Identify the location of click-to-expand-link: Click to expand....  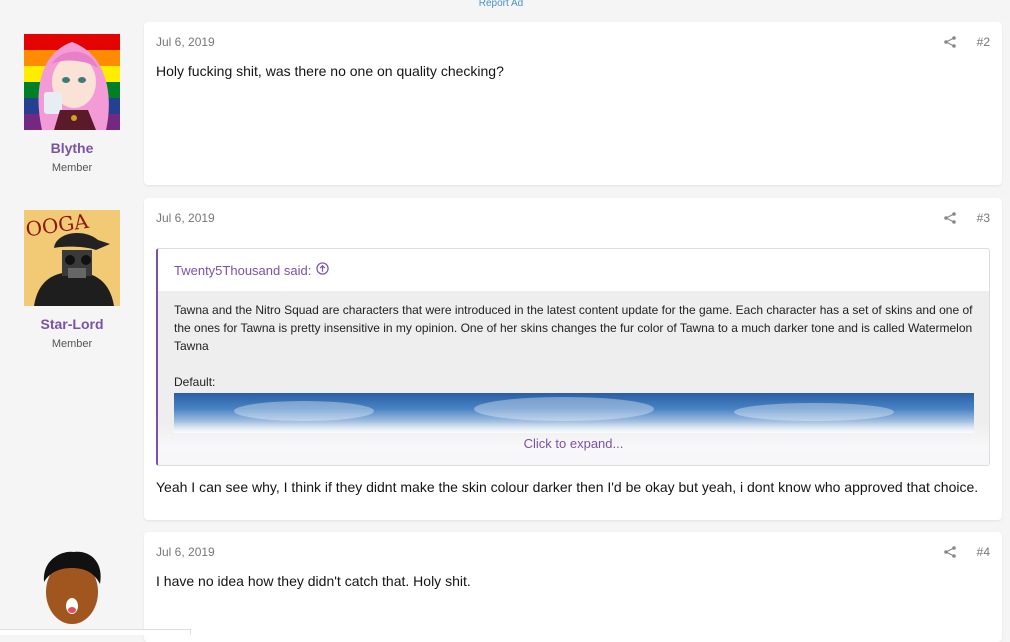
(573, 444).